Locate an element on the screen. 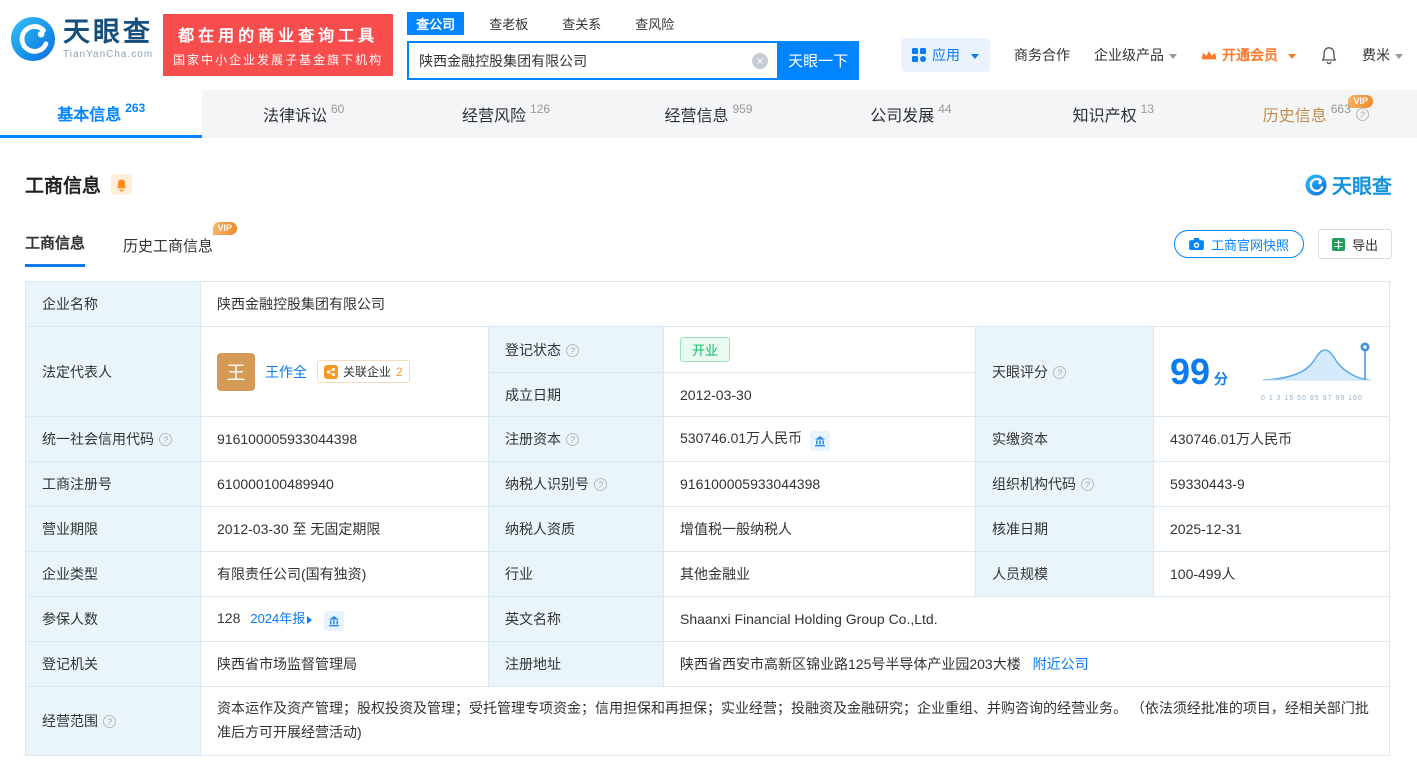 The height and width of the screenshot is (776, 1417). subtab-business-info: 工商信息 is located at coordinates (55, 249).